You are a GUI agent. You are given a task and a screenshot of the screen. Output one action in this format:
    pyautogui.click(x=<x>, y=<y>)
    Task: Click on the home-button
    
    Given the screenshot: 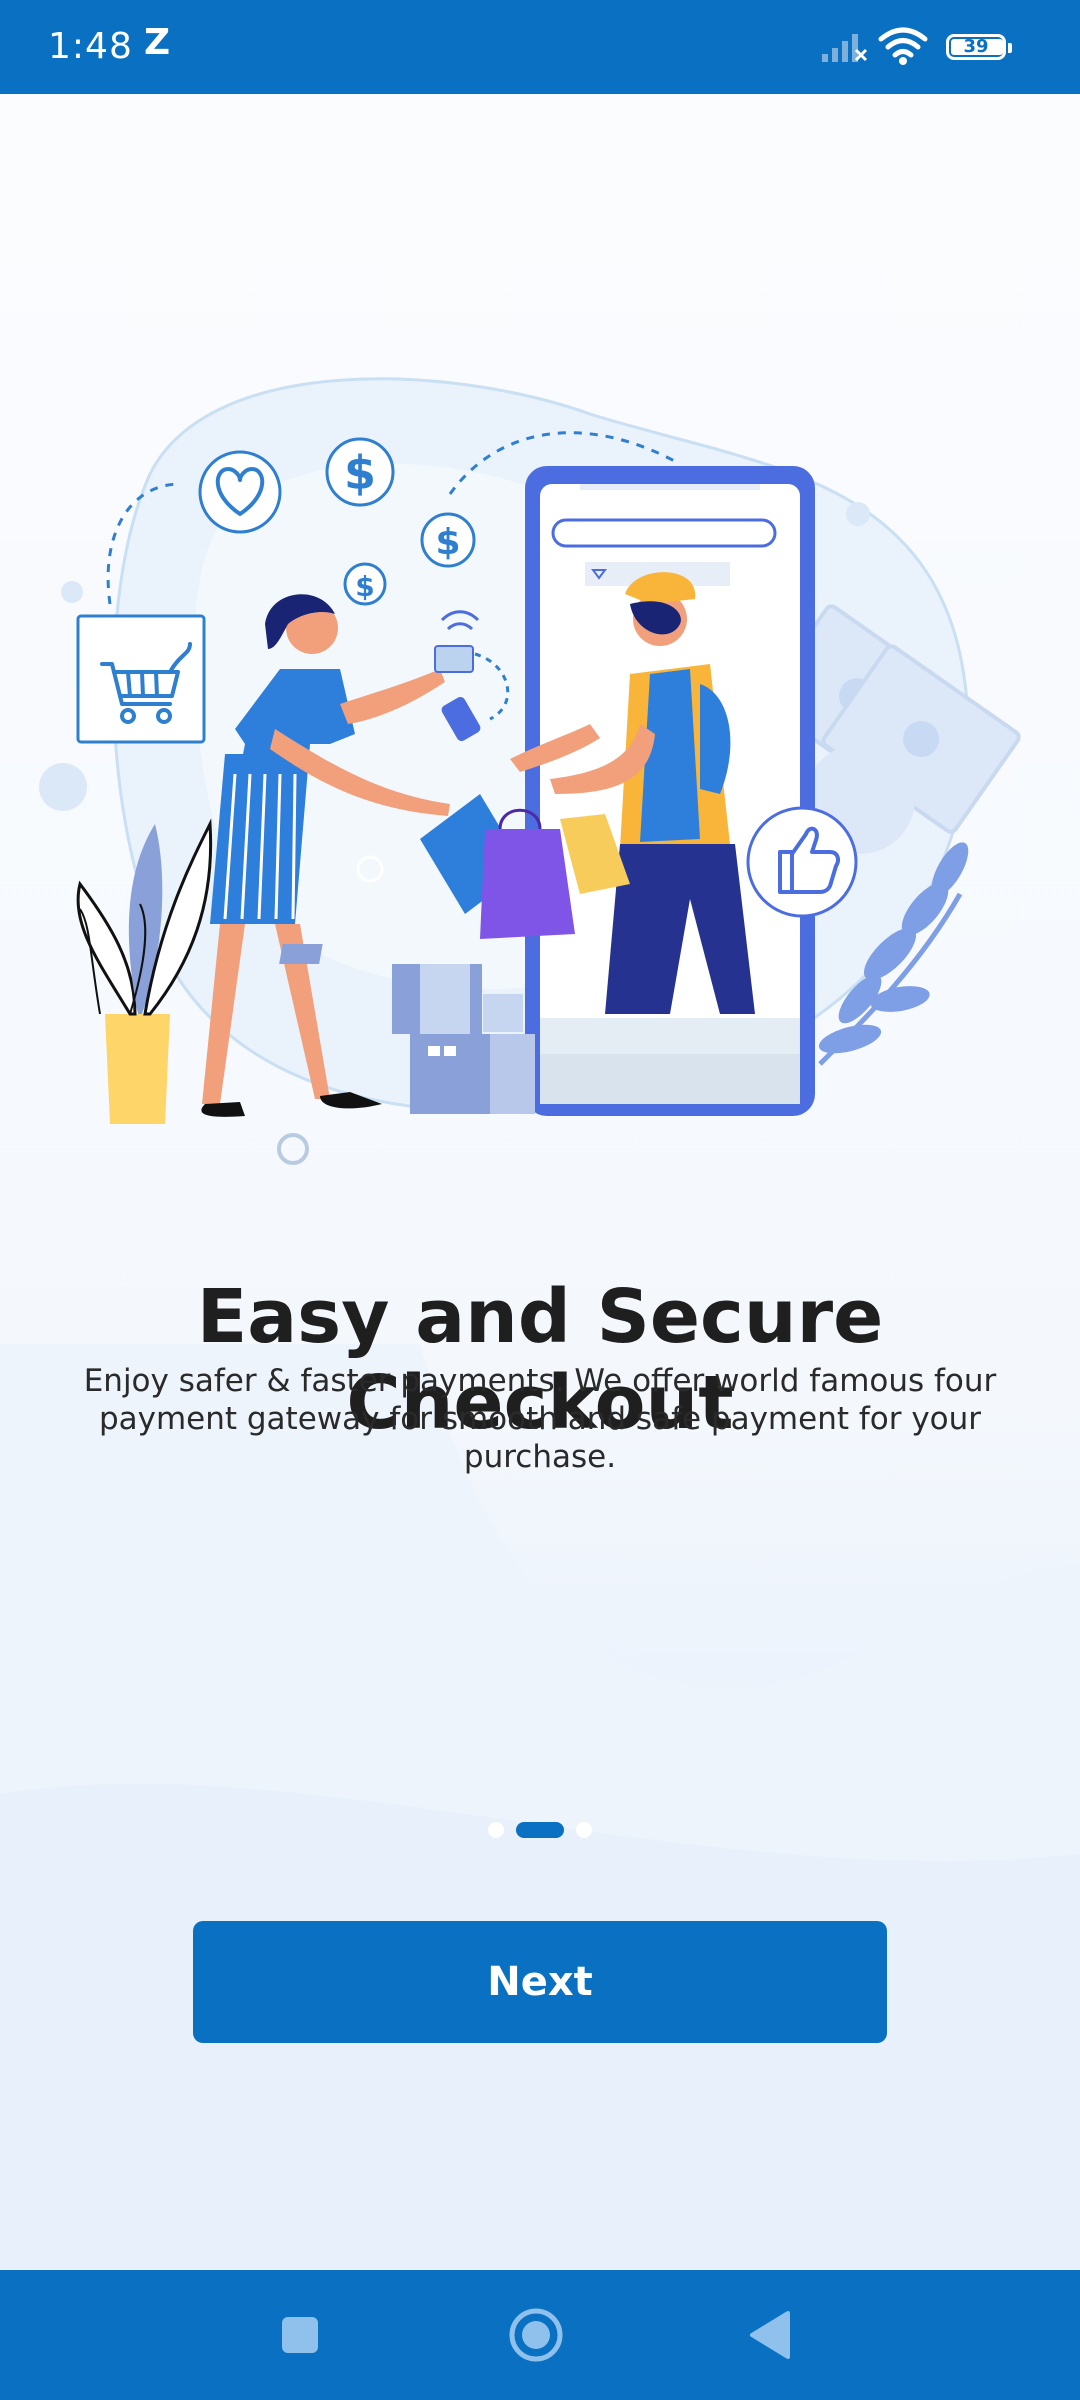 What is the action you would take?
    pyautogui.click(x=536, y=2335)
    